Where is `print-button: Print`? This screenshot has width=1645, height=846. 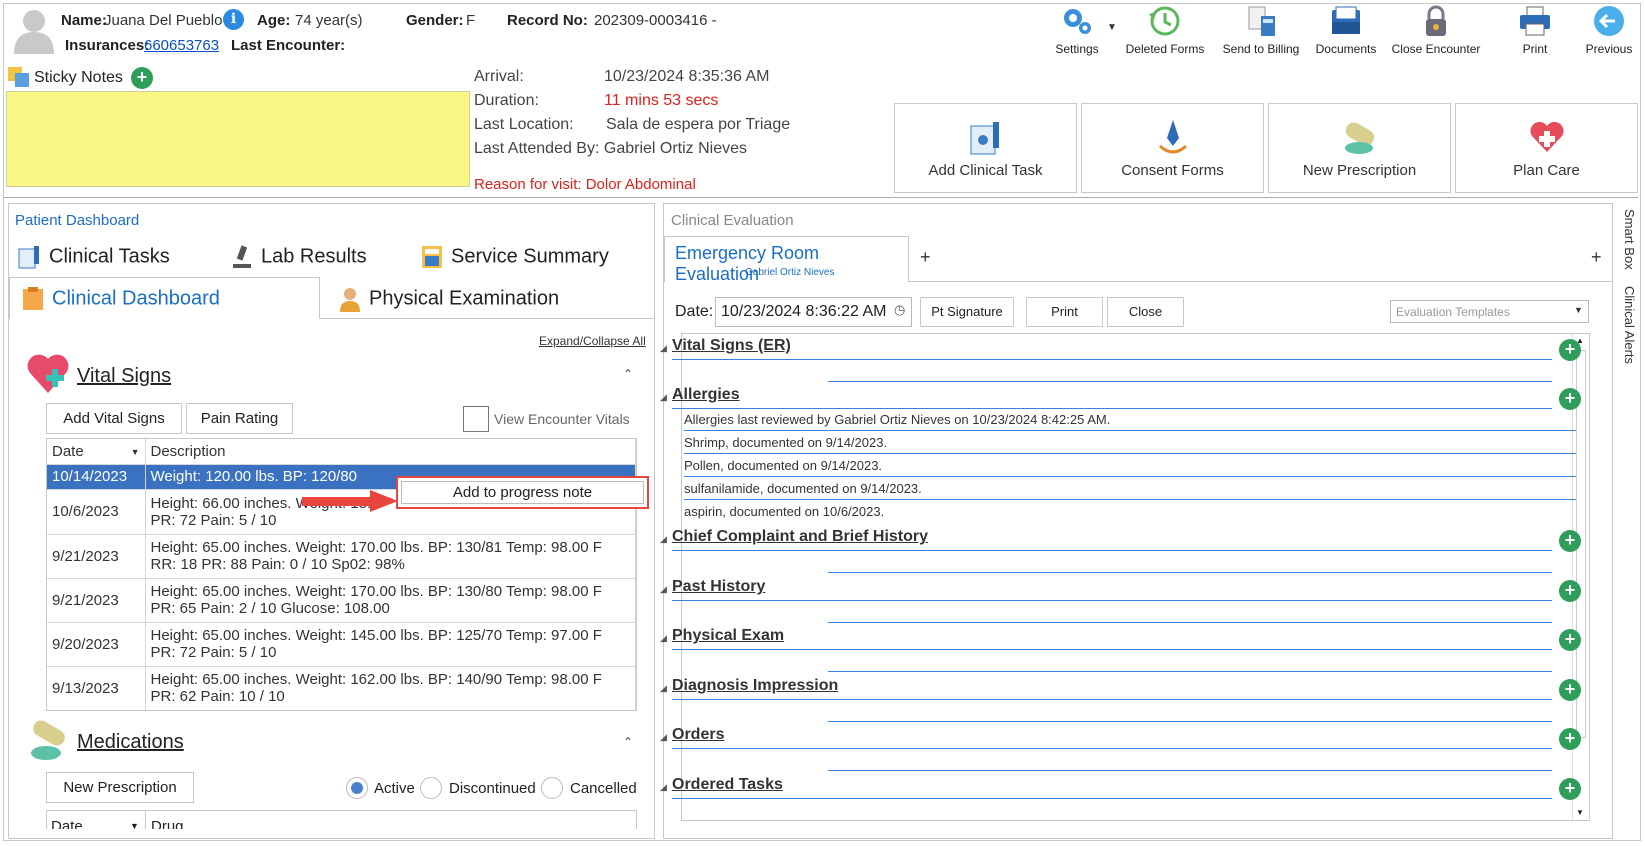
print-button: Print is located at coordinates (1535, 33).